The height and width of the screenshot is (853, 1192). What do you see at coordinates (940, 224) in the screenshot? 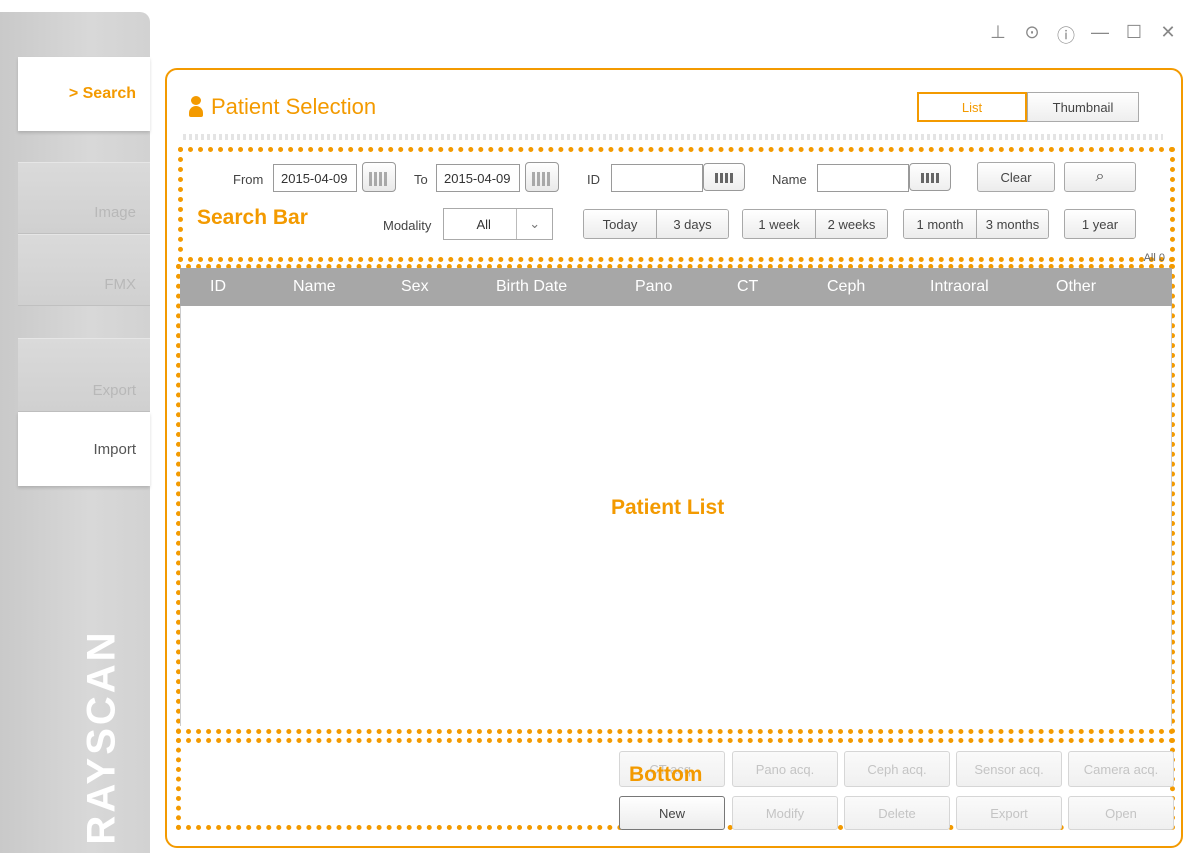
I see `1-month-button: 1 month` at bounding box center [940, 224].